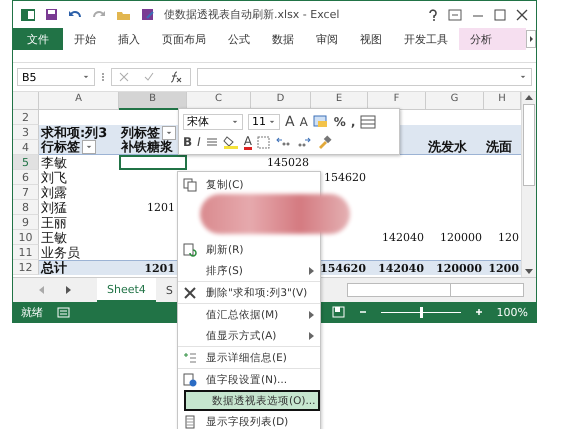 The height and width of the screenshot is (429, 561). What do you see at coordinates (26, 147) in the screenshot?
I see `row-header: 4` at bounding box center [26, 147].